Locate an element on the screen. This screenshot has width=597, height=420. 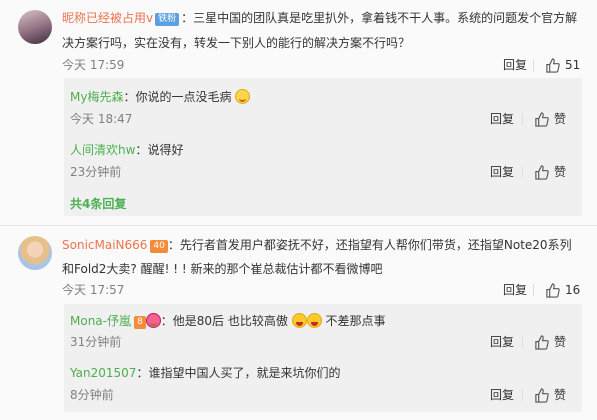
fan-badge: 铁粉 is located at coordinates (167, 19).